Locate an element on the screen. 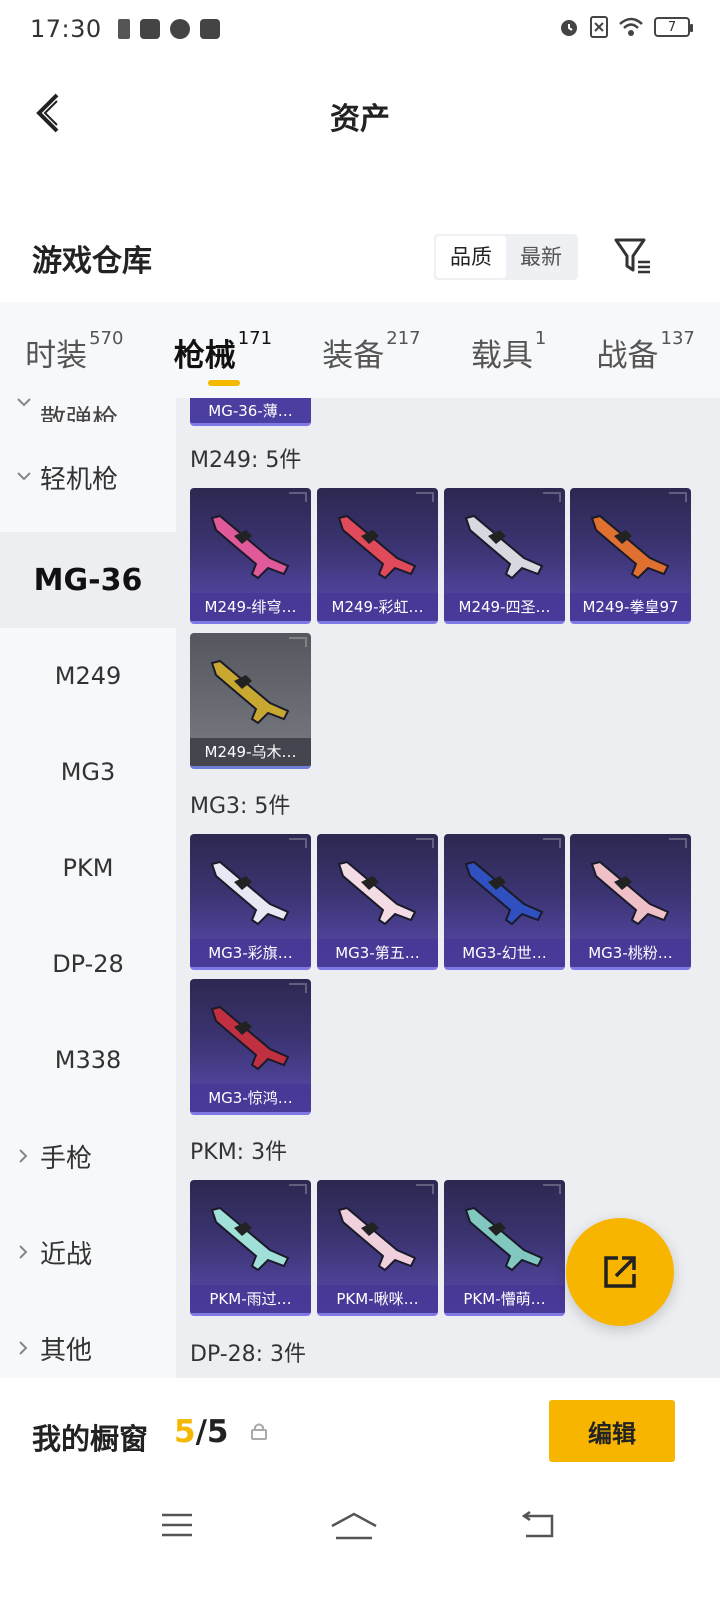 This screenshot has height=1600, width=720. sort-toggle: 品质 最新 is located at coordinates (506, 257).